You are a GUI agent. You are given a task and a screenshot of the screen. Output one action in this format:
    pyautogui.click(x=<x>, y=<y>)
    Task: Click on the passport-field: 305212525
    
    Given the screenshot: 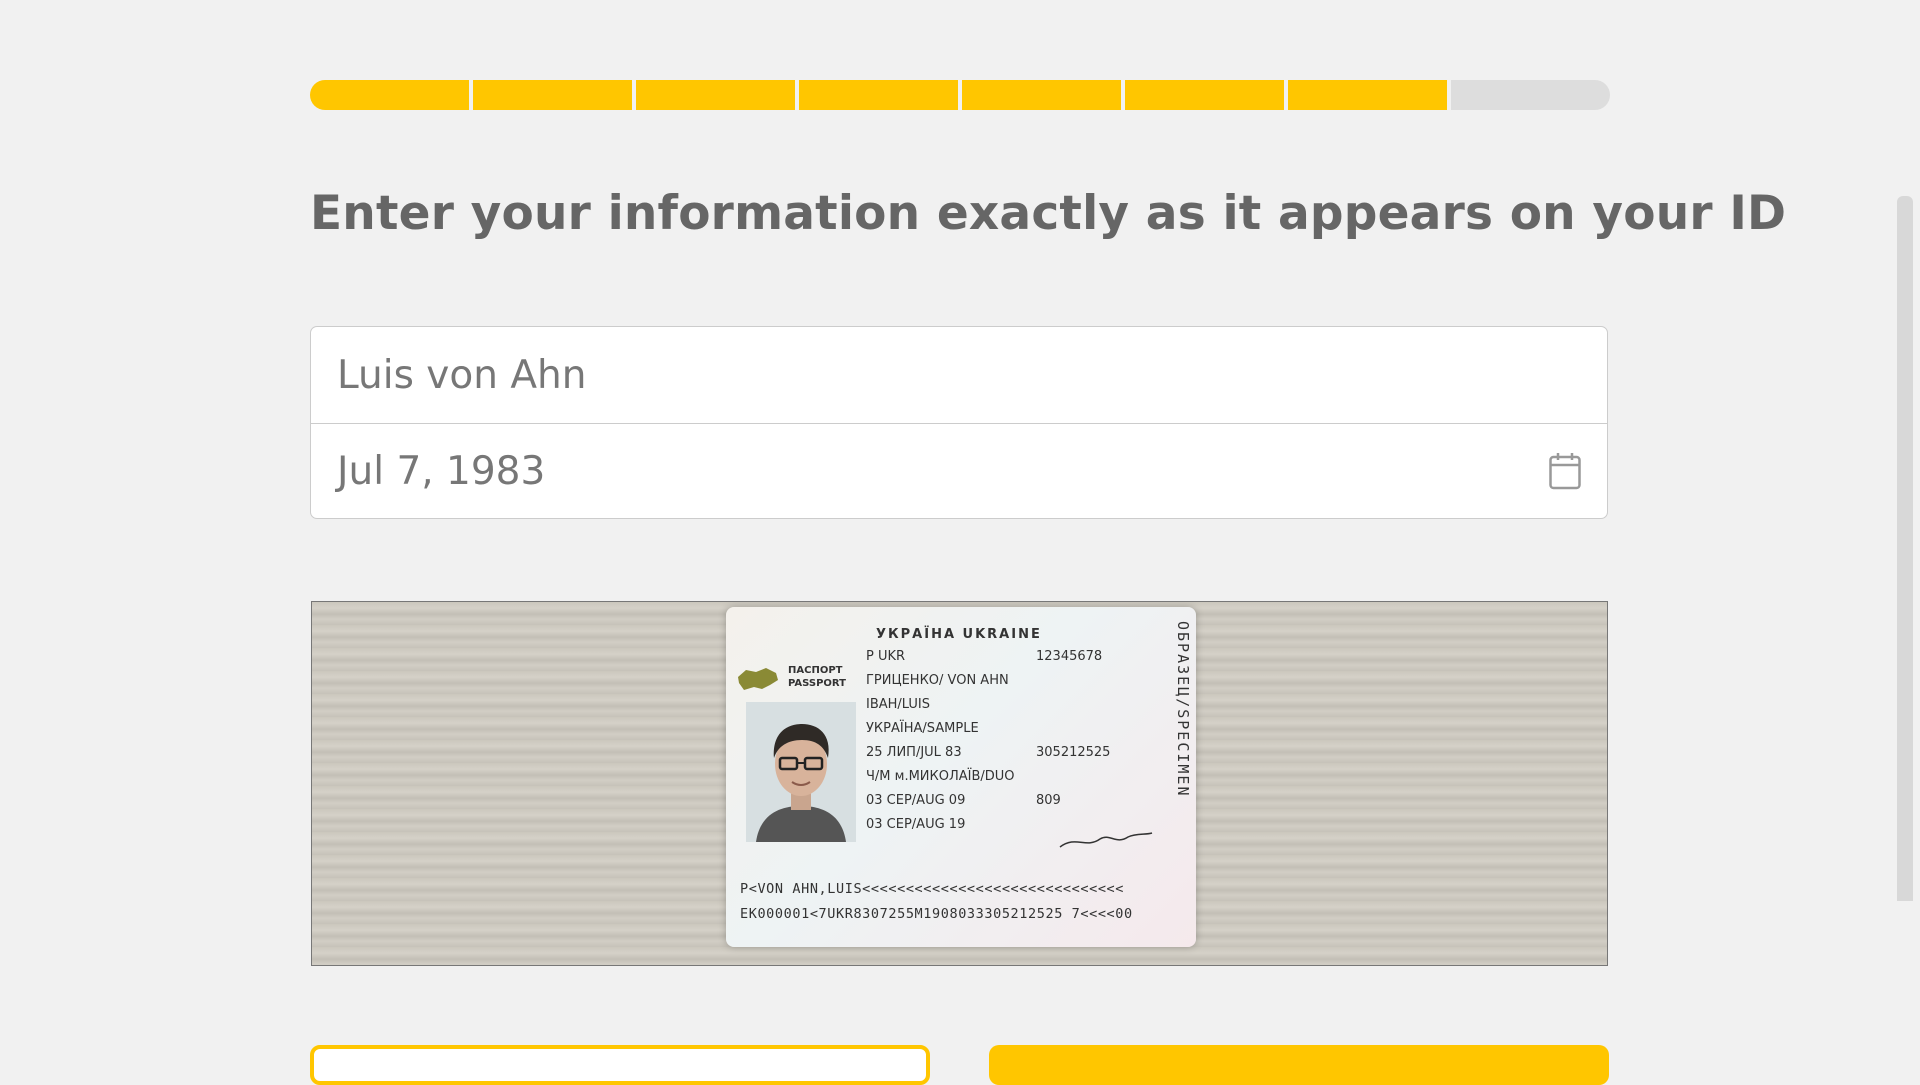 What is the action you would take?
    pyautogui.click(x=1073, y=752)
    